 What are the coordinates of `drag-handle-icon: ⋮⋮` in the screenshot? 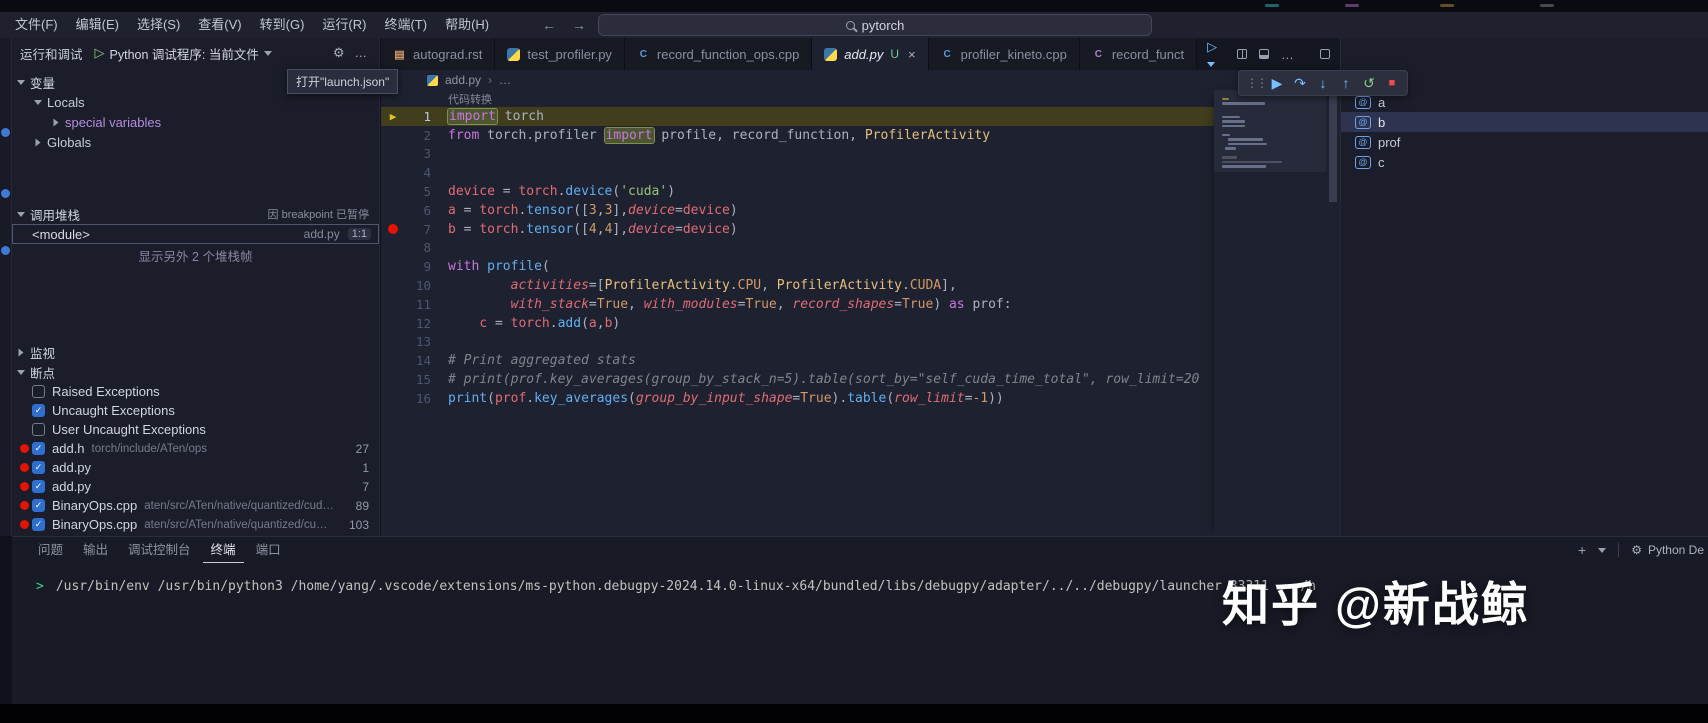 It's located at (1257, 83).